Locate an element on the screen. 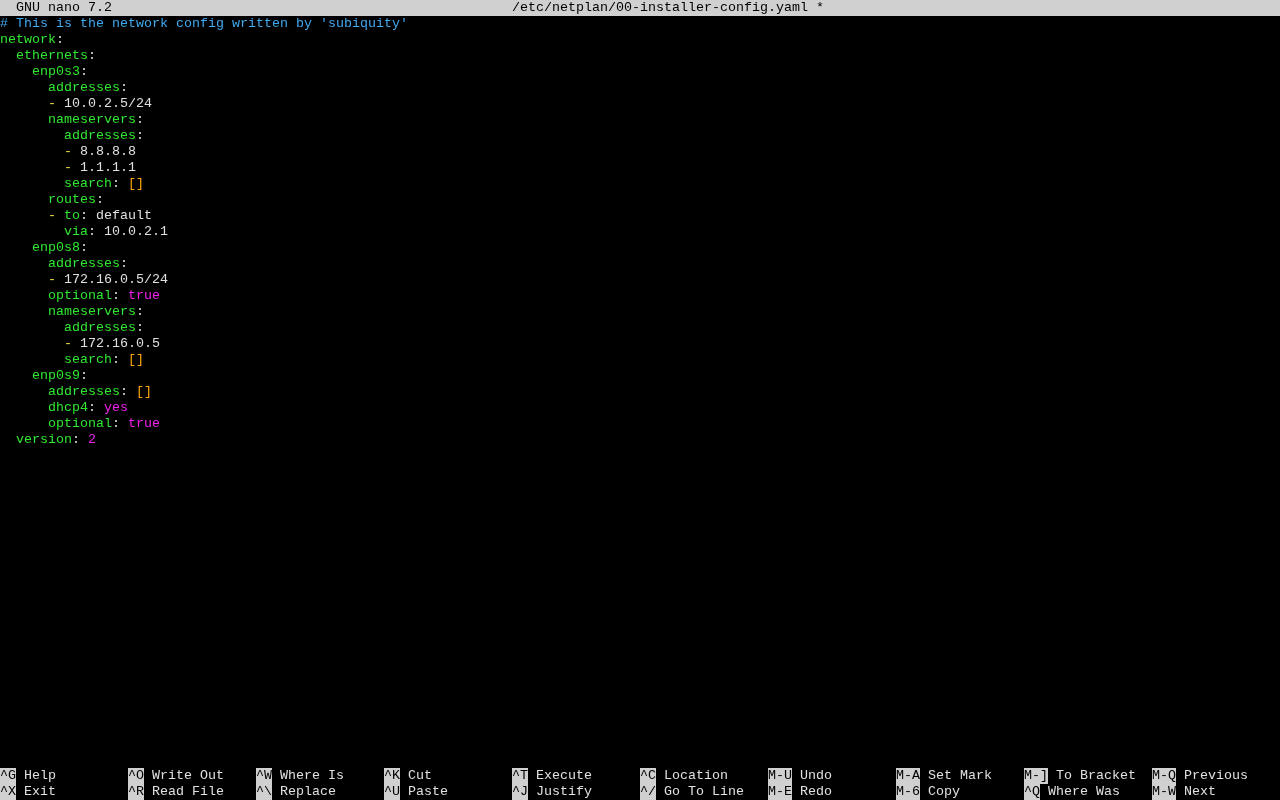  code-line: network: is located at coordinates (32, 40).